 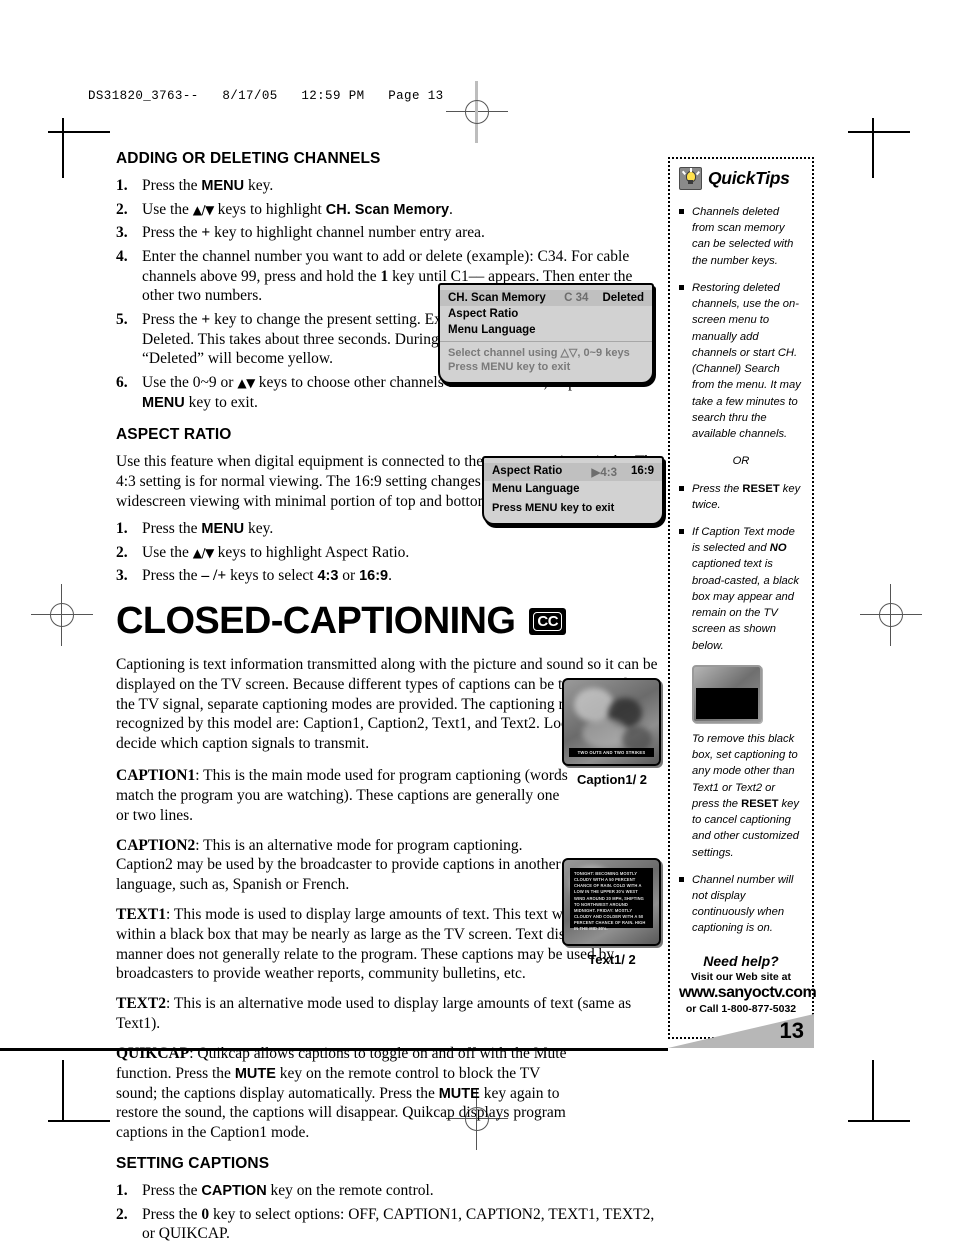 I want to click on trim-line-right-bottom, so click(x=873, y=1091).